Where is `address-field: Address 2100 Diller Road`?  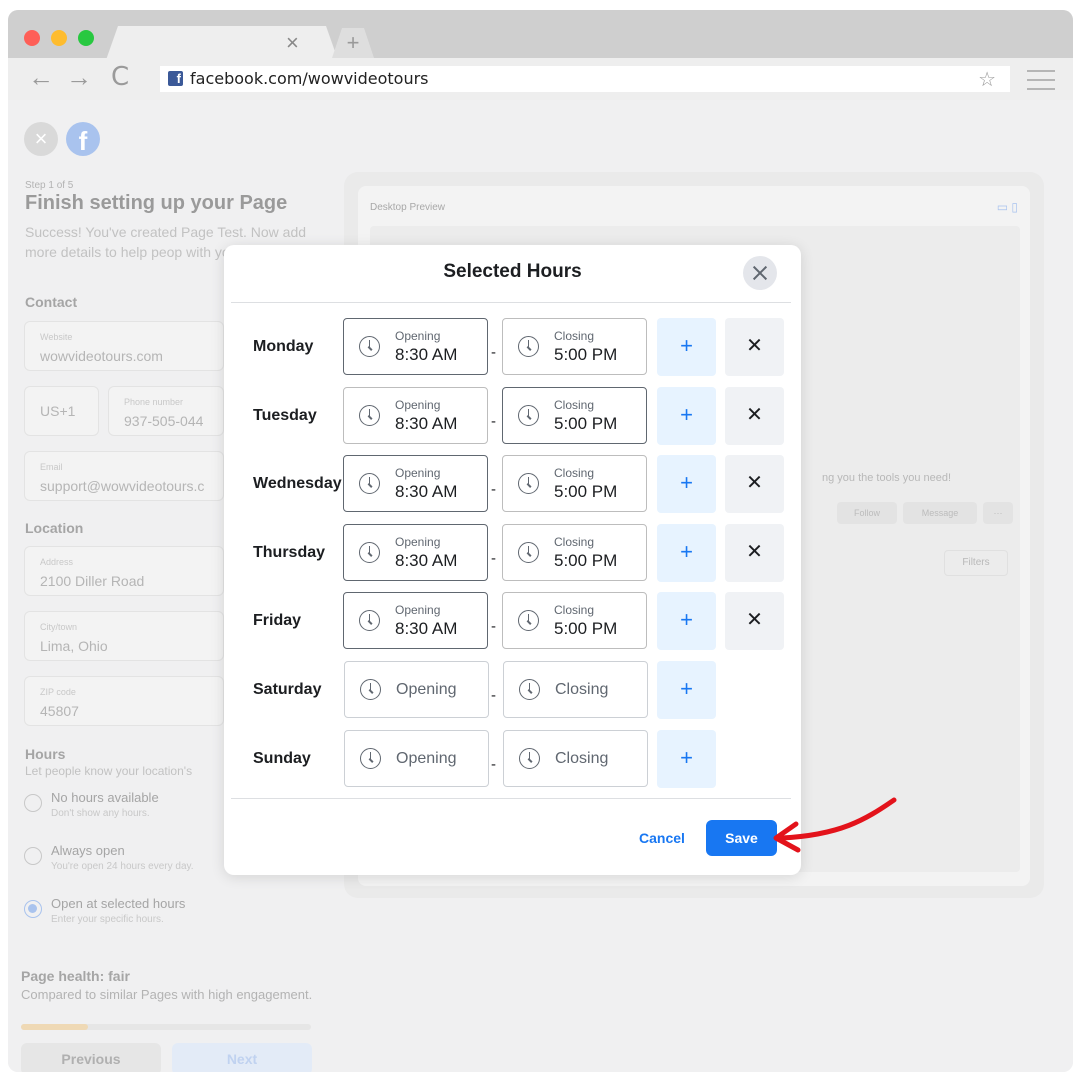
address-field: Address 2100 Diller Road is located at coordinates (124, 571).